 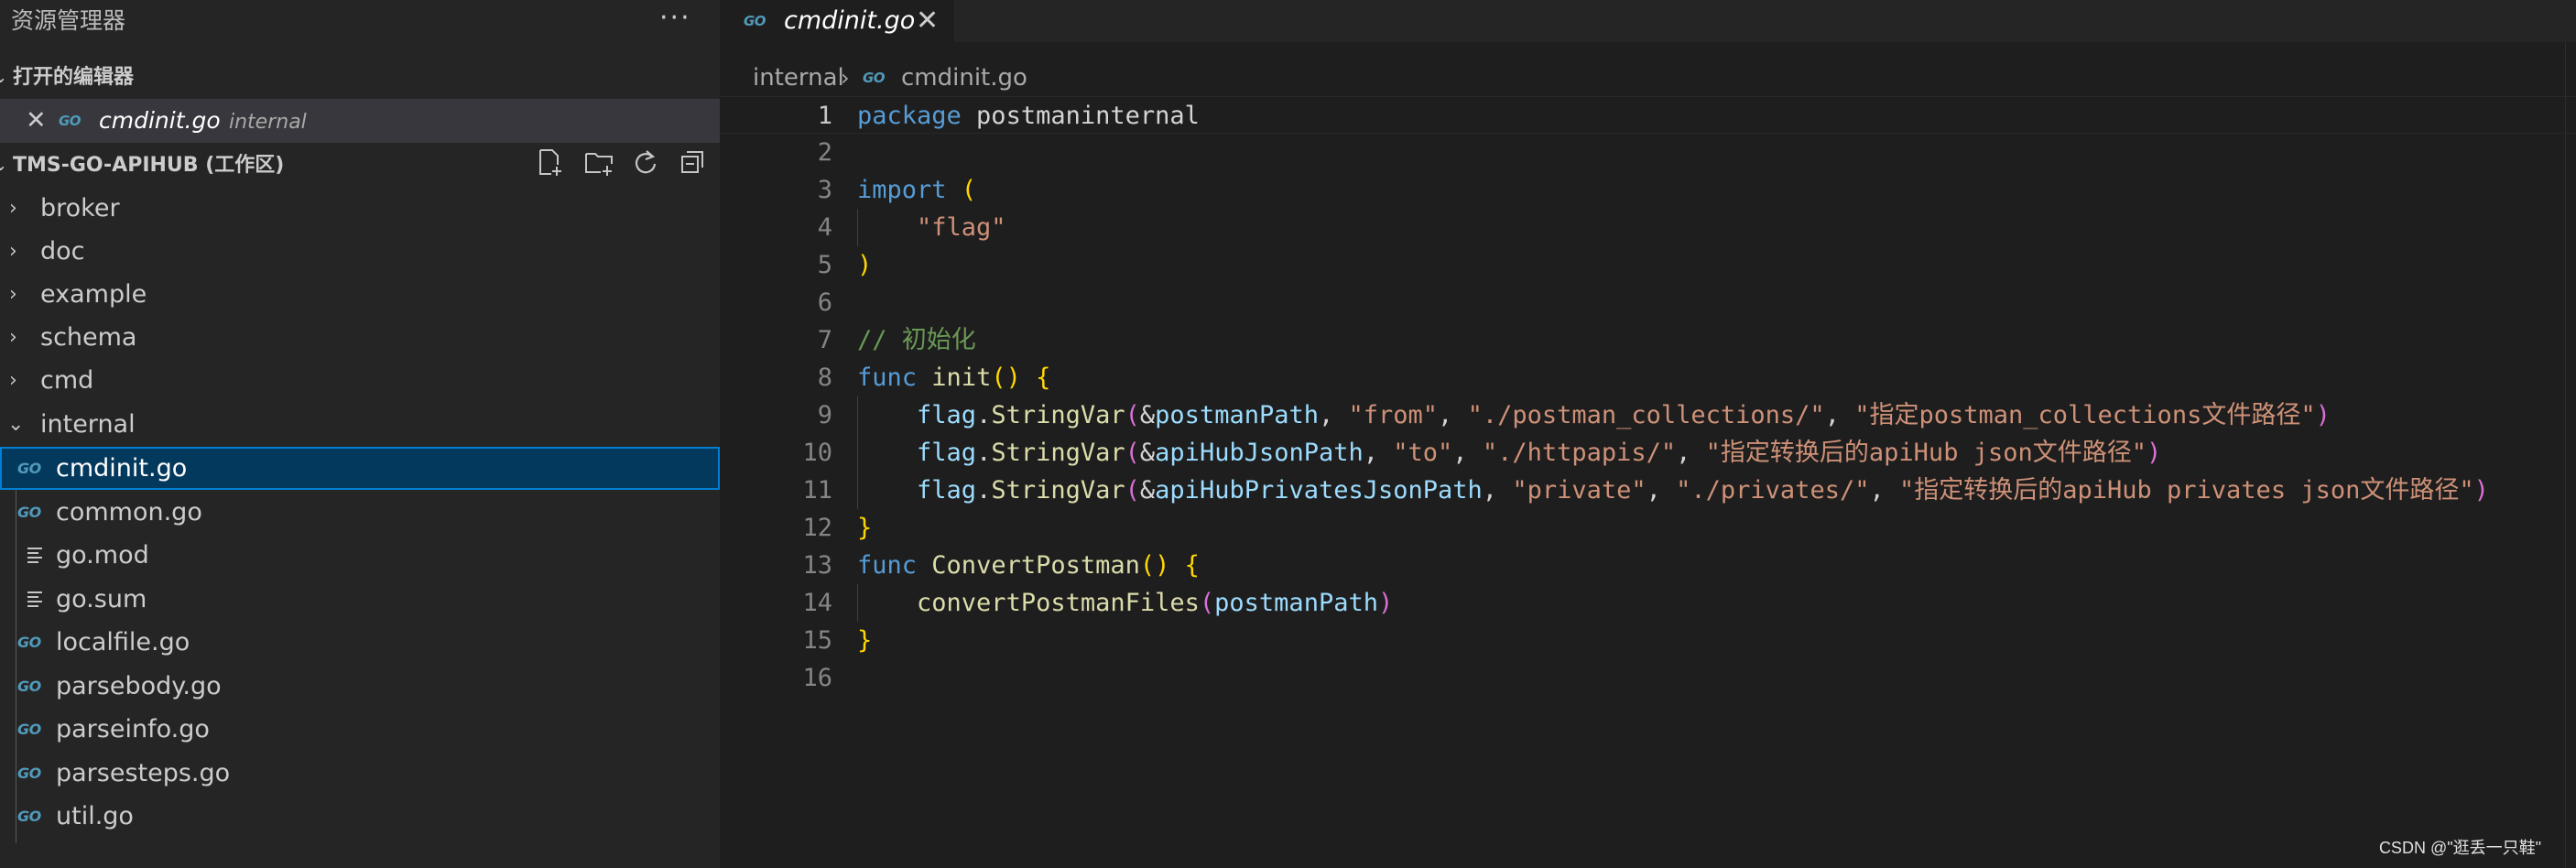 What do you see at coordinates (1648, 641) in the screenshot?
I see `code-line: 15}` at bounding box center [1648, 641].